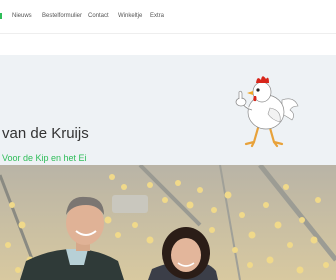 The width and height of the screenshot is (336, 280). What do you see at coordinates (1, 16) in the screenshot?
I see `nav-active-indicator` at bounding box center [1, 16].